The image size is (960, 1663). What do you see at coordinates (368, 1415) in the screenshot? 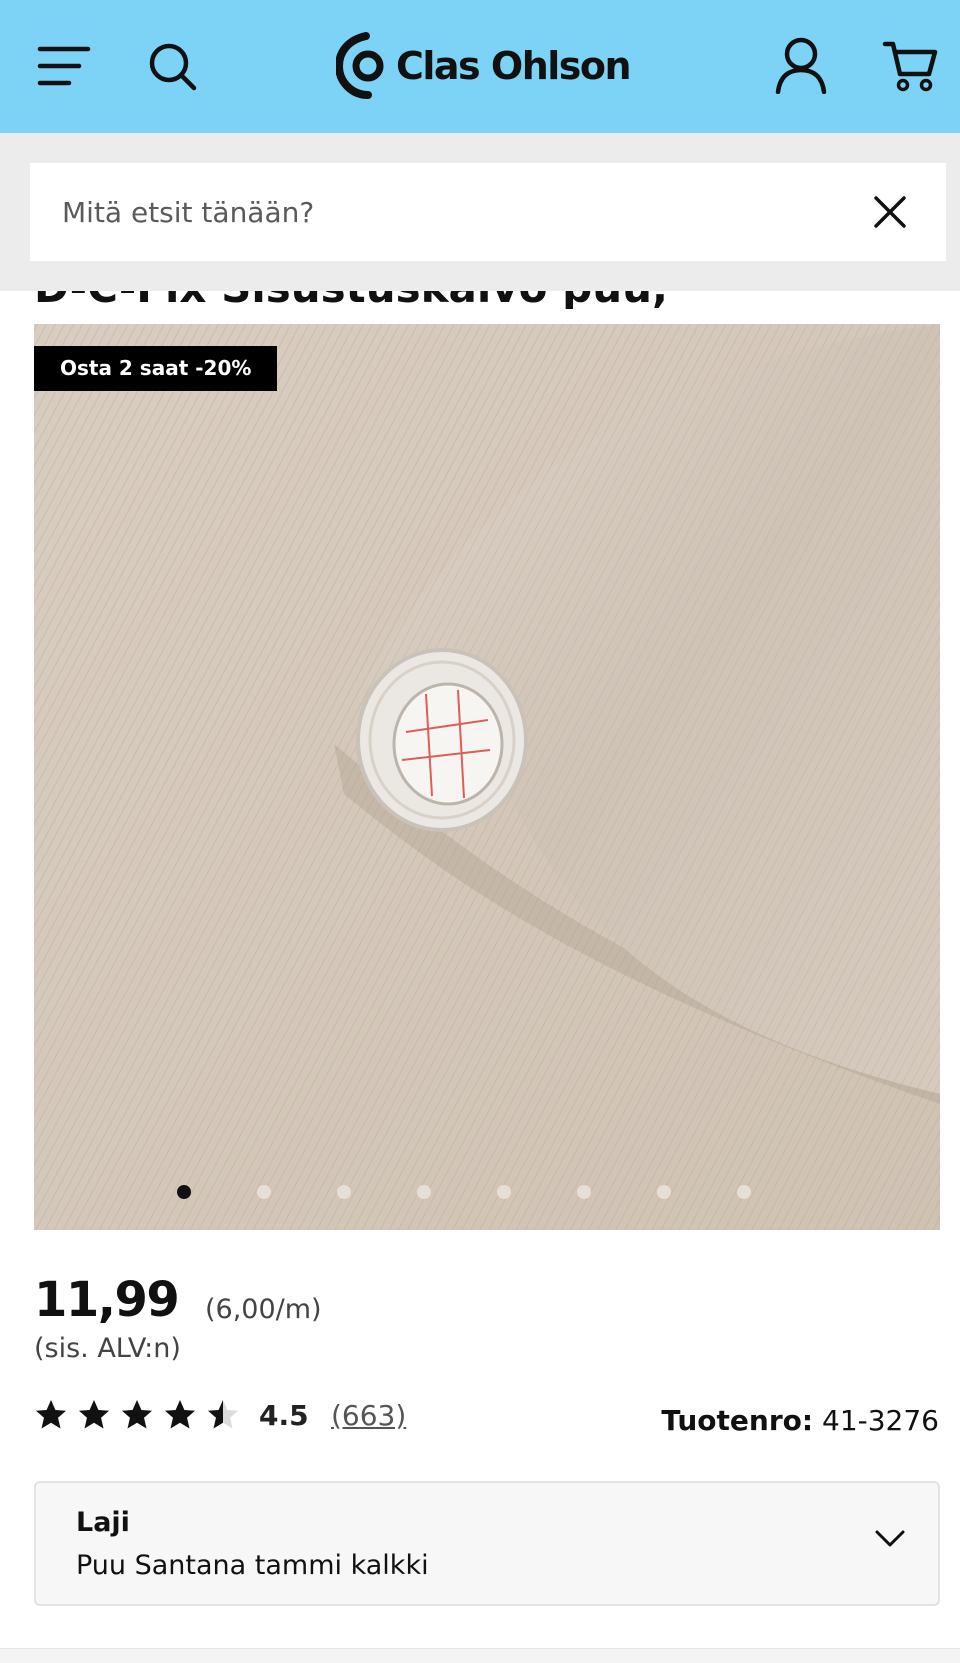
I see `review-count-link: (663)` at bounding box center [368, 1415].